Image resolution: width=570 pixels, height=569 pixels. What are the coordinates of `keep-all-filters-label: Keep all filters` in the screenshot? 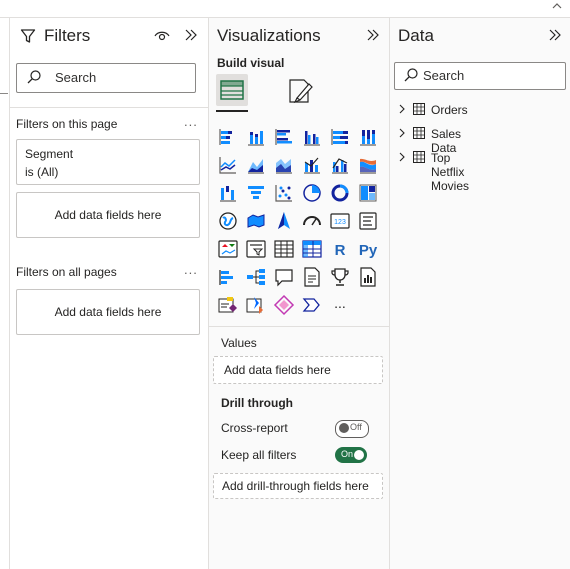 It's located at (259, 455).